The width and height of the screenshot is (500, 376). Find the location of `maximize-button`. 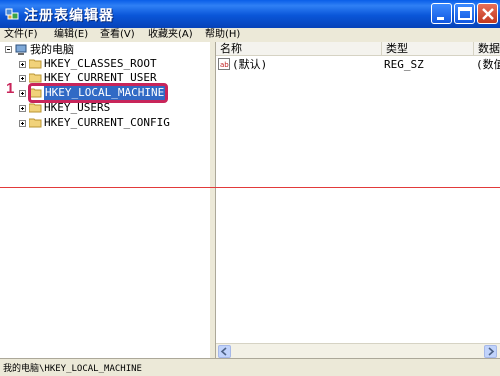

maximize-button is located at coordinates (464, 13).